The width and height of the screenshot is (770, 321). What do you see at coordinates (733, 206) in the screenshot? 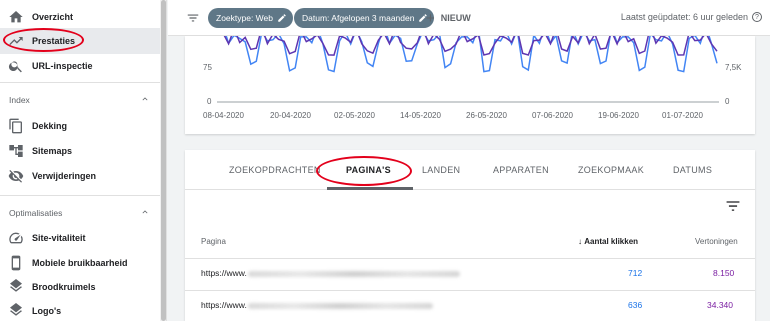
I see `table-filter-icon` at bounding box center [733, 206].